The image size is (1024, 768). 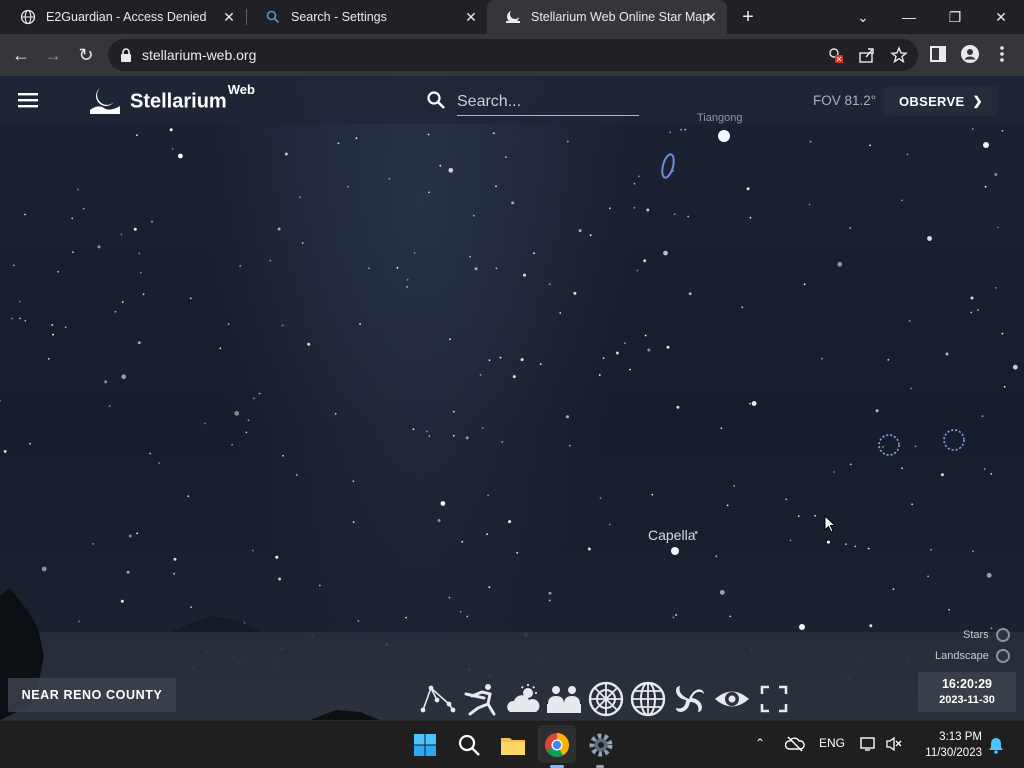 What do you see at coordinates (557, 745) in the screenshot?
I see `chrome-icon` at bounding box center [557, 745].